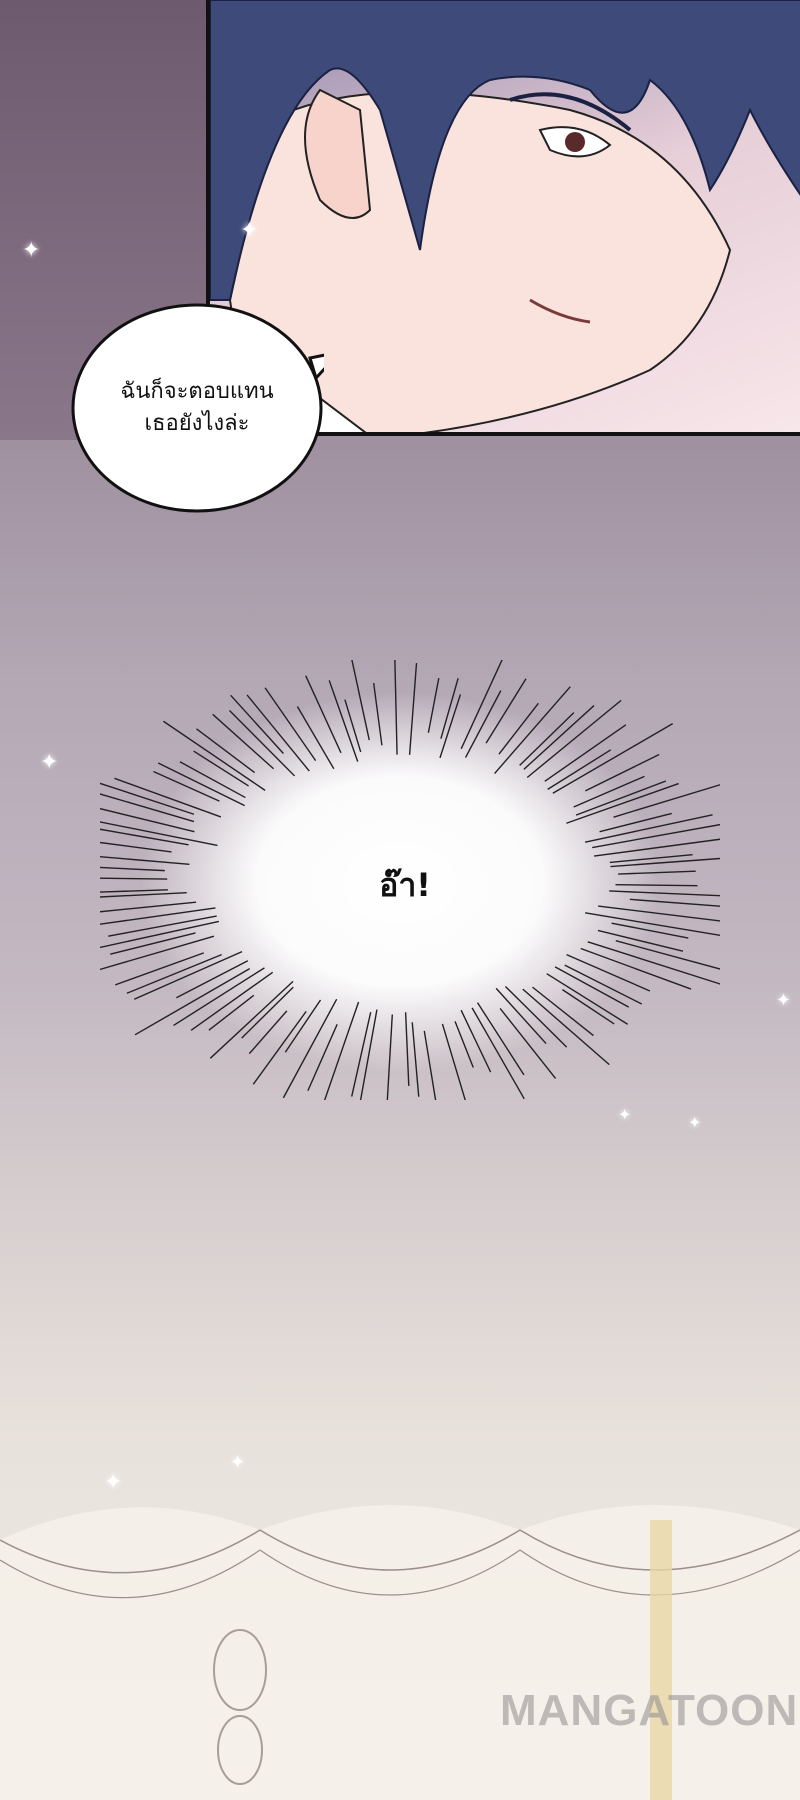 The image size is (800, 1800). I want to click on speech-bubble: ฉันก็จะตอบแทน เธอยังไงล่ะ, so click(197, 408).